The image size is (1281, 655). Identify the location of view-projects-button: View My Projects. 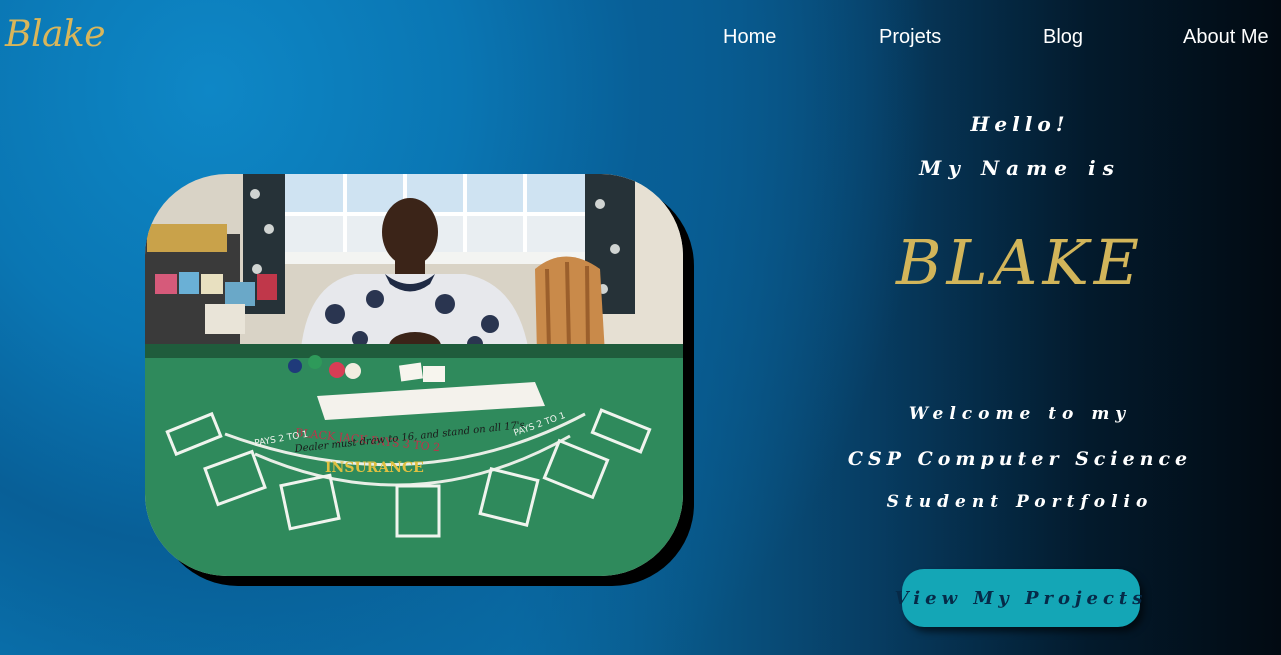
(1018, 598).